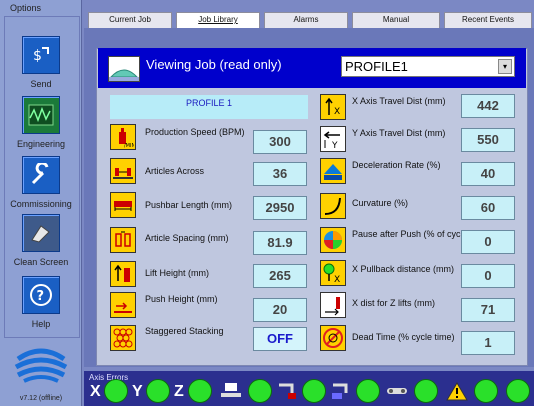  What do you see at coordinates (123, 205) in the screenshot?
I see `pushbar-length-icon` at bounding box center [123, 205].